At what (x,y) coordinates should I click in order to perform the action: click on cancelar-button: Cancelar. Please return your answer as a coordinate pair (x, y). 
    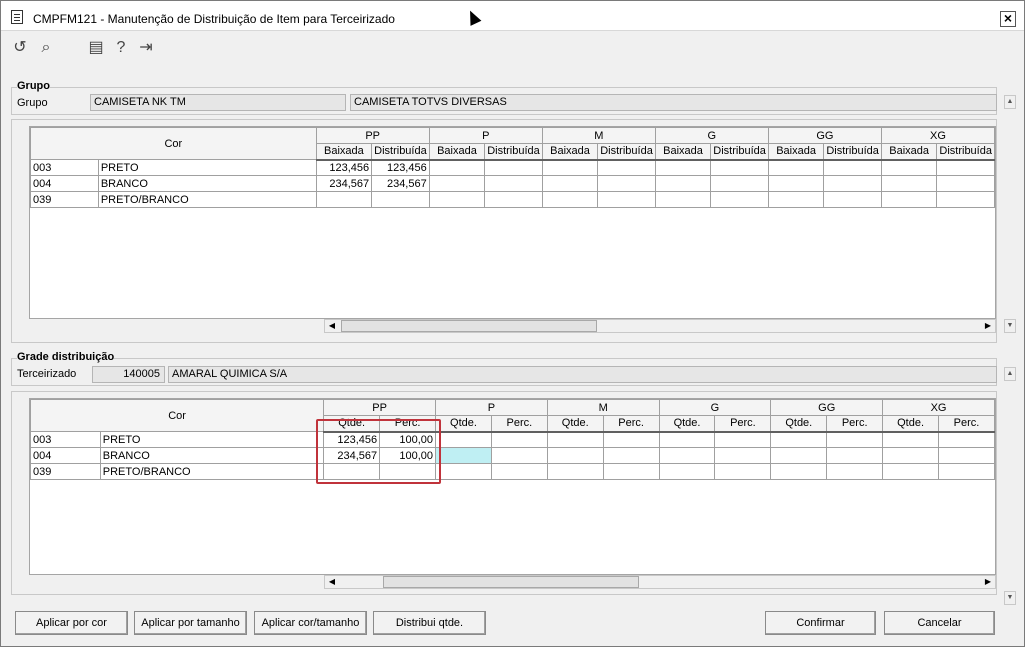
    Looking at the image, I should click on (939, 623).